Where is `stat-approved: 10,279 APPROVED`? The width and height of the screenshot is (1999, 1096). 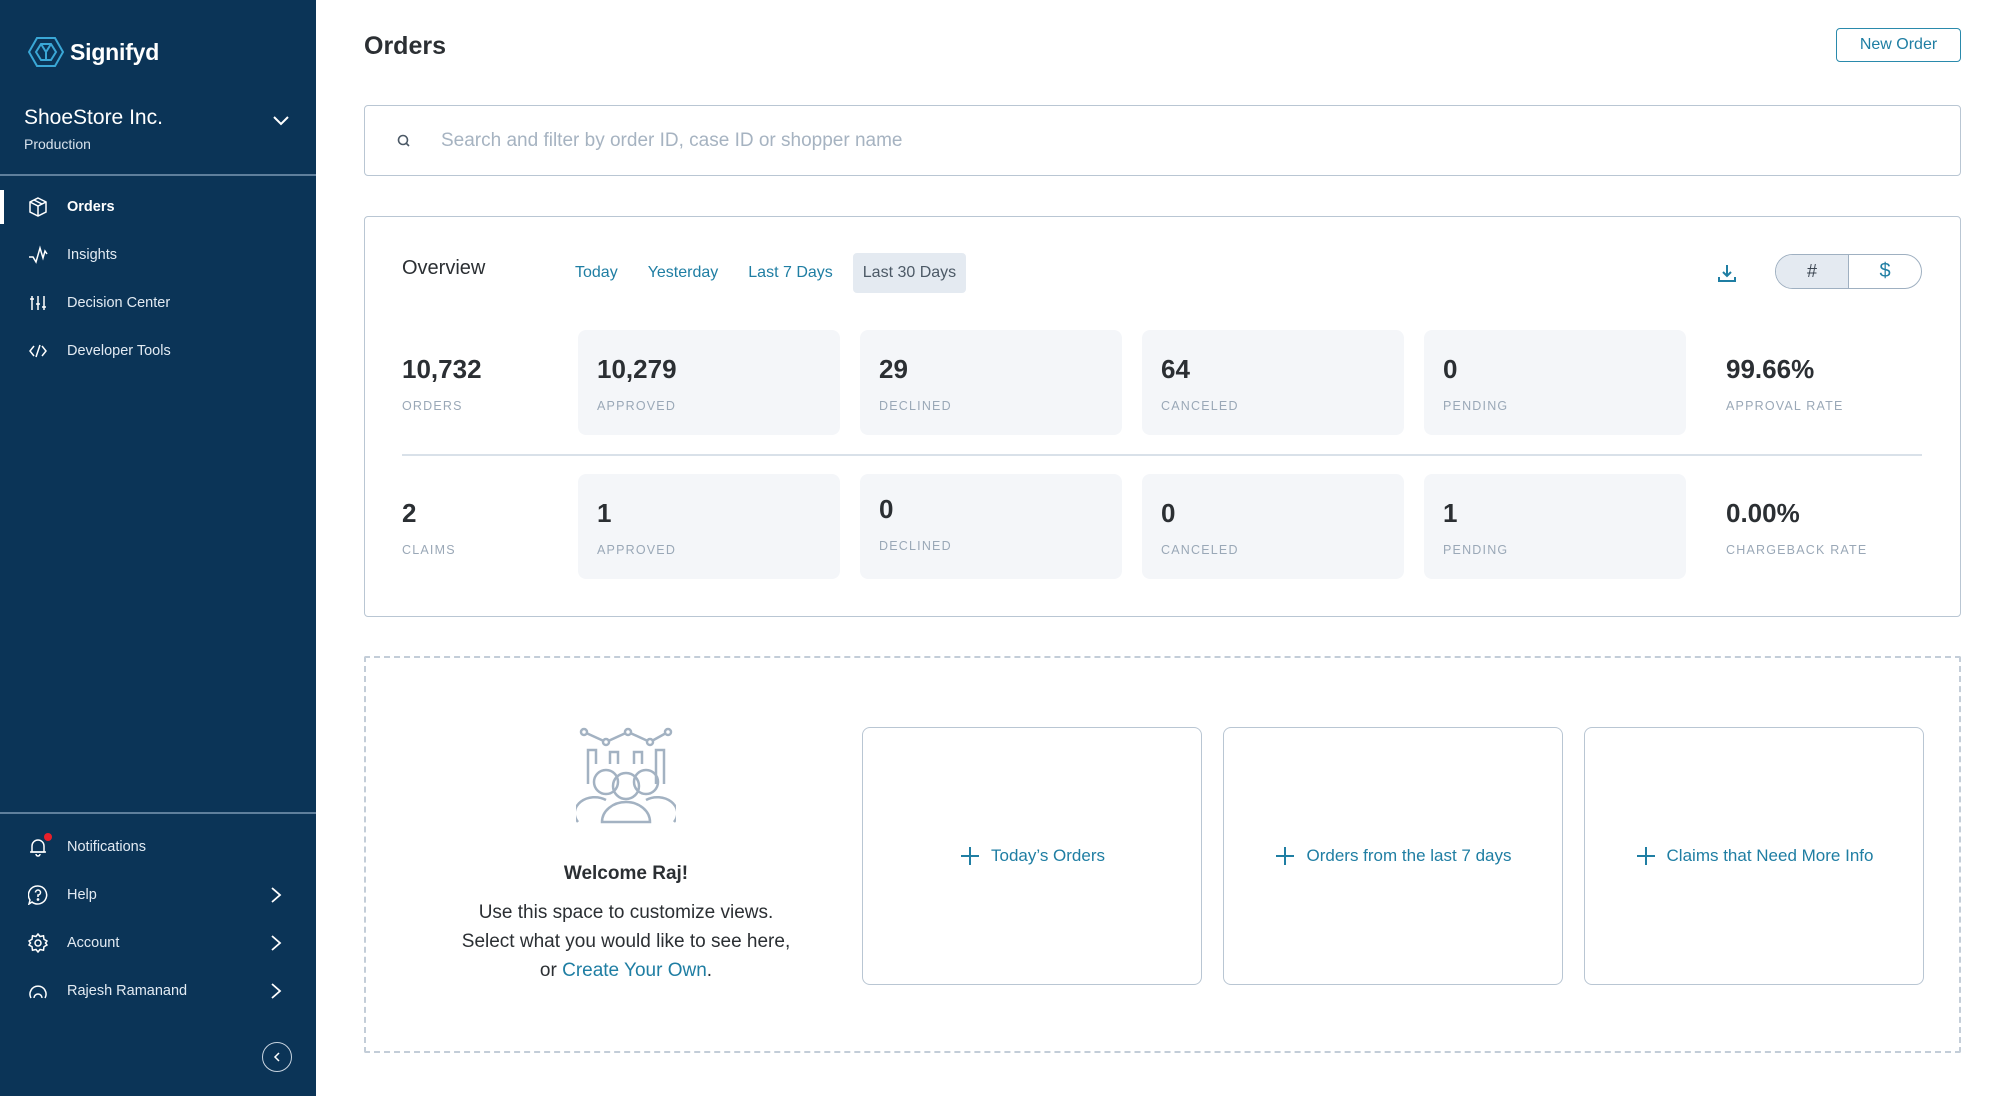
stat-approved: 10,279 APPROVED is located at coordinates (709, 382).